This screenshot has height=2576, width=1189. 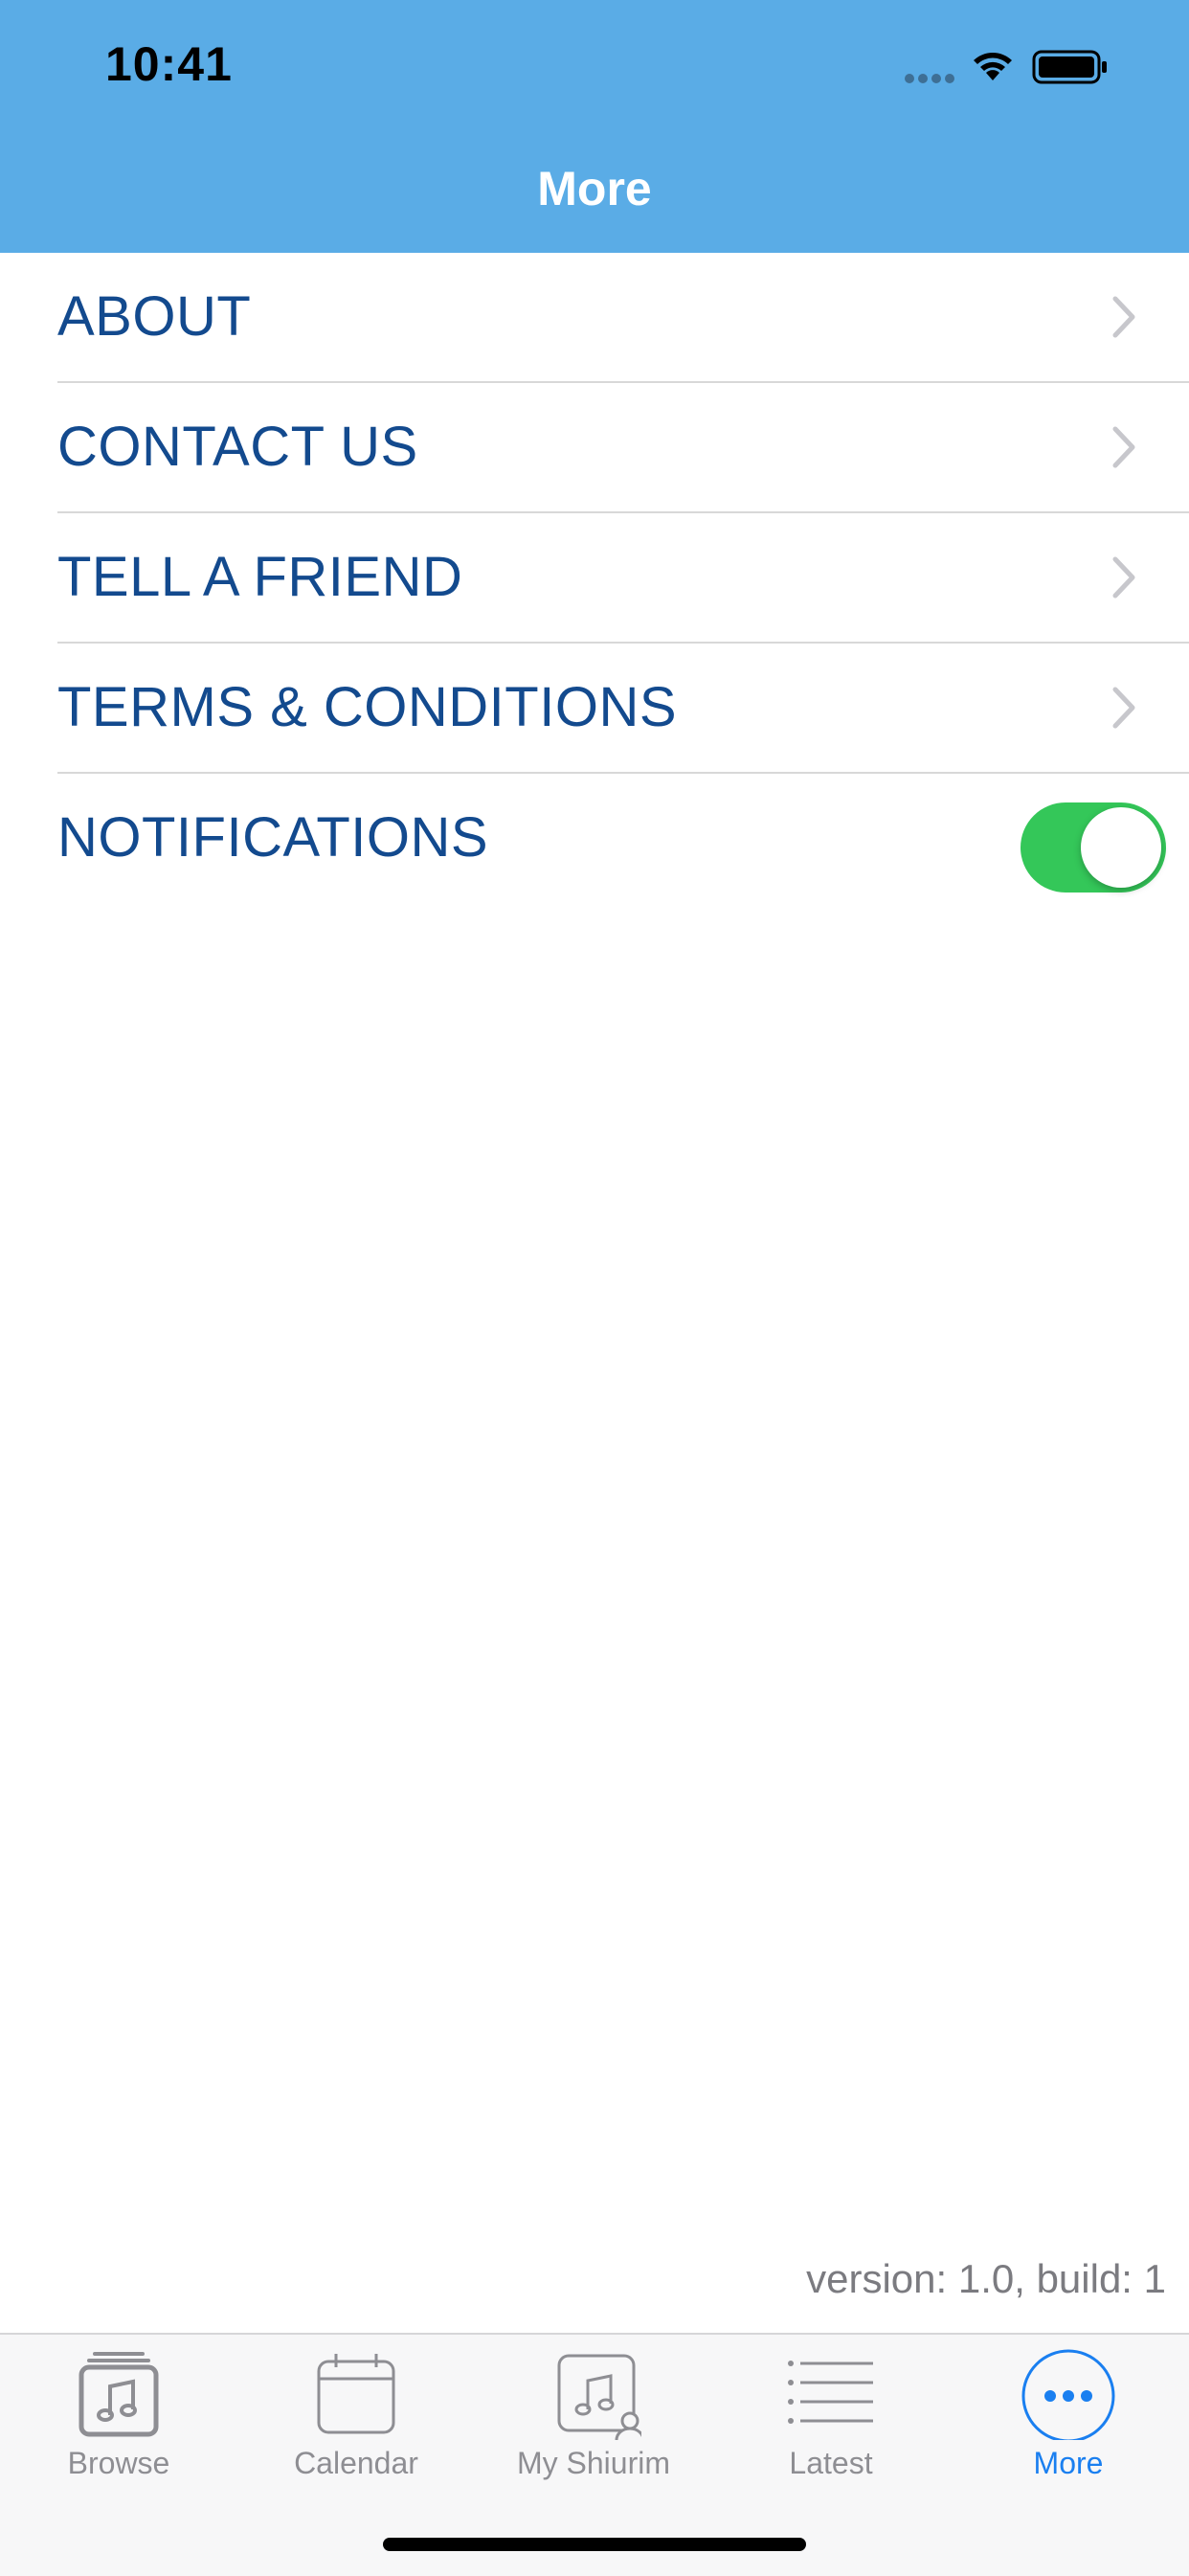 I want to click on menu-item-label: TERMS & CONDITIONS, so click(x=367, y=707).